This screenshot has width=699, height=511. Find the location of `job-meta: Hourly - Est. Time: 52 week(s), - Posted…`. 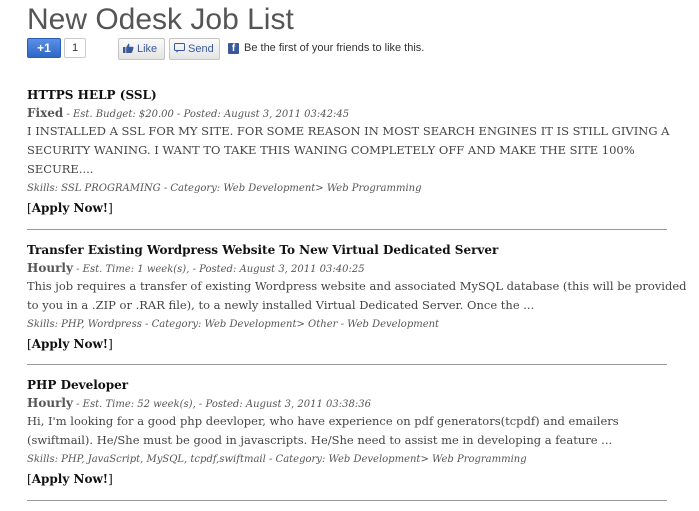

job-meta: Hourly - Est. Time: 52 week(s), - Posted… is located at coordinates (347, 403).